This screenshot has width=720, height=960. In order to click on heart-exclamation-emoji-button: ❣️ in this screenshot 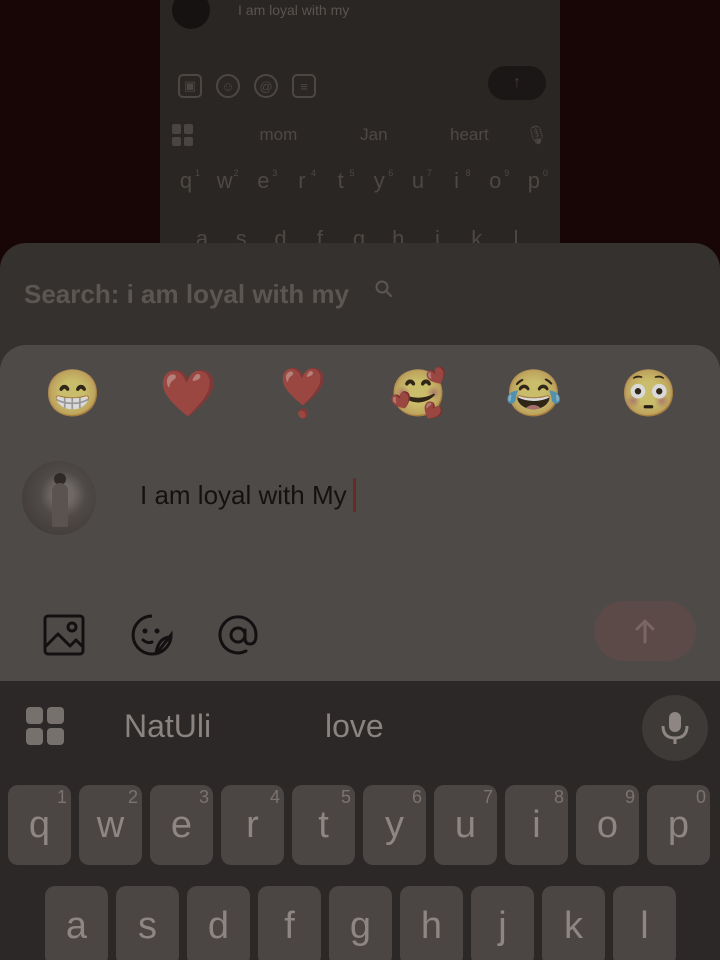, I will do `click(303, 393)`.